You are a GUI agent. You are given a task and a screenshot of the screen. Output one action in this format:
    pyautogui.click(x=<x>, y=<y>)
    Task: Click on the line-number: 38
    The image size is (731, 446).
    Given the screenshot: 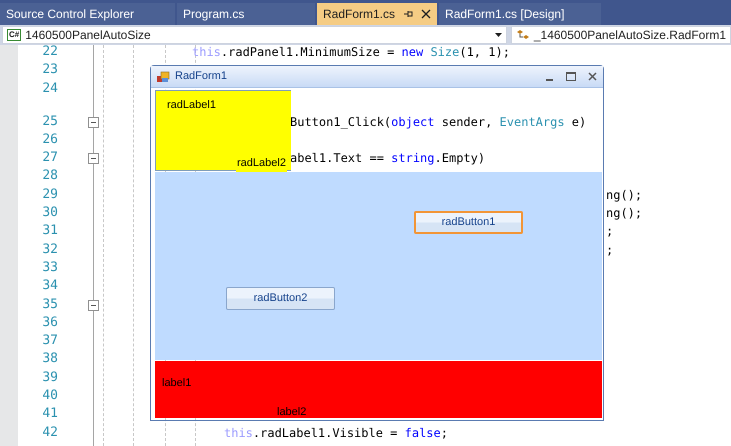 What is the action you would take?
    pyautogui.click(x=49, y=359)
    